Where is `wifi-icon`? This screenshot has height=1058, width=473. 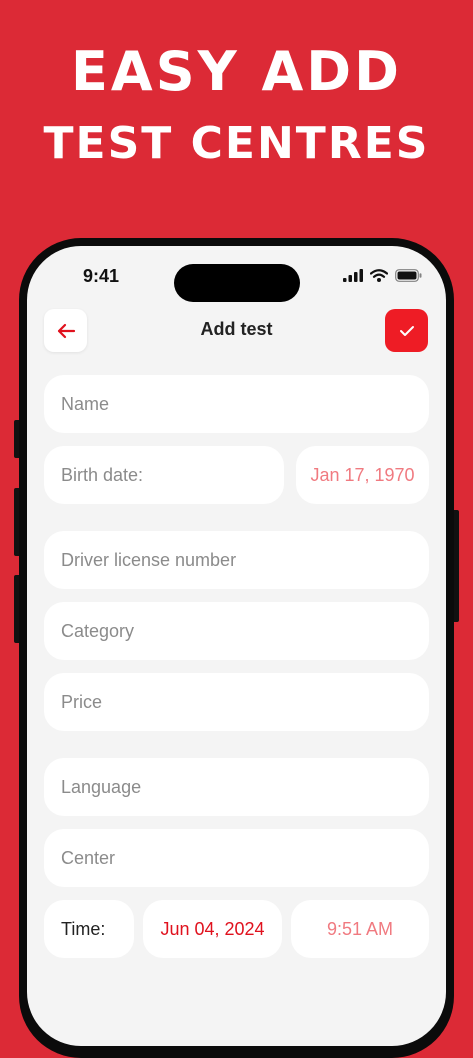
wifi-icon is located at coordinates (379, 275).